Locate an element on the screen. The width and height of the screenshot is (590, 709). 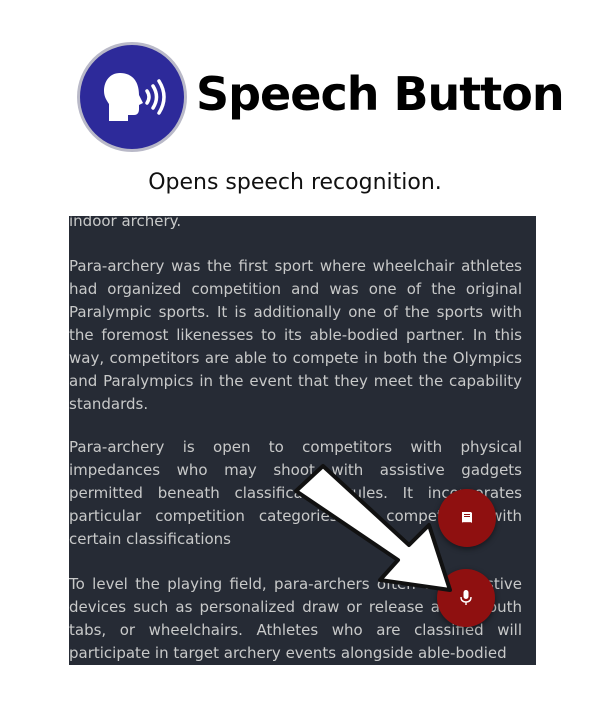
article-paragraph: indoor archery. is located at coordinates (125, 223).